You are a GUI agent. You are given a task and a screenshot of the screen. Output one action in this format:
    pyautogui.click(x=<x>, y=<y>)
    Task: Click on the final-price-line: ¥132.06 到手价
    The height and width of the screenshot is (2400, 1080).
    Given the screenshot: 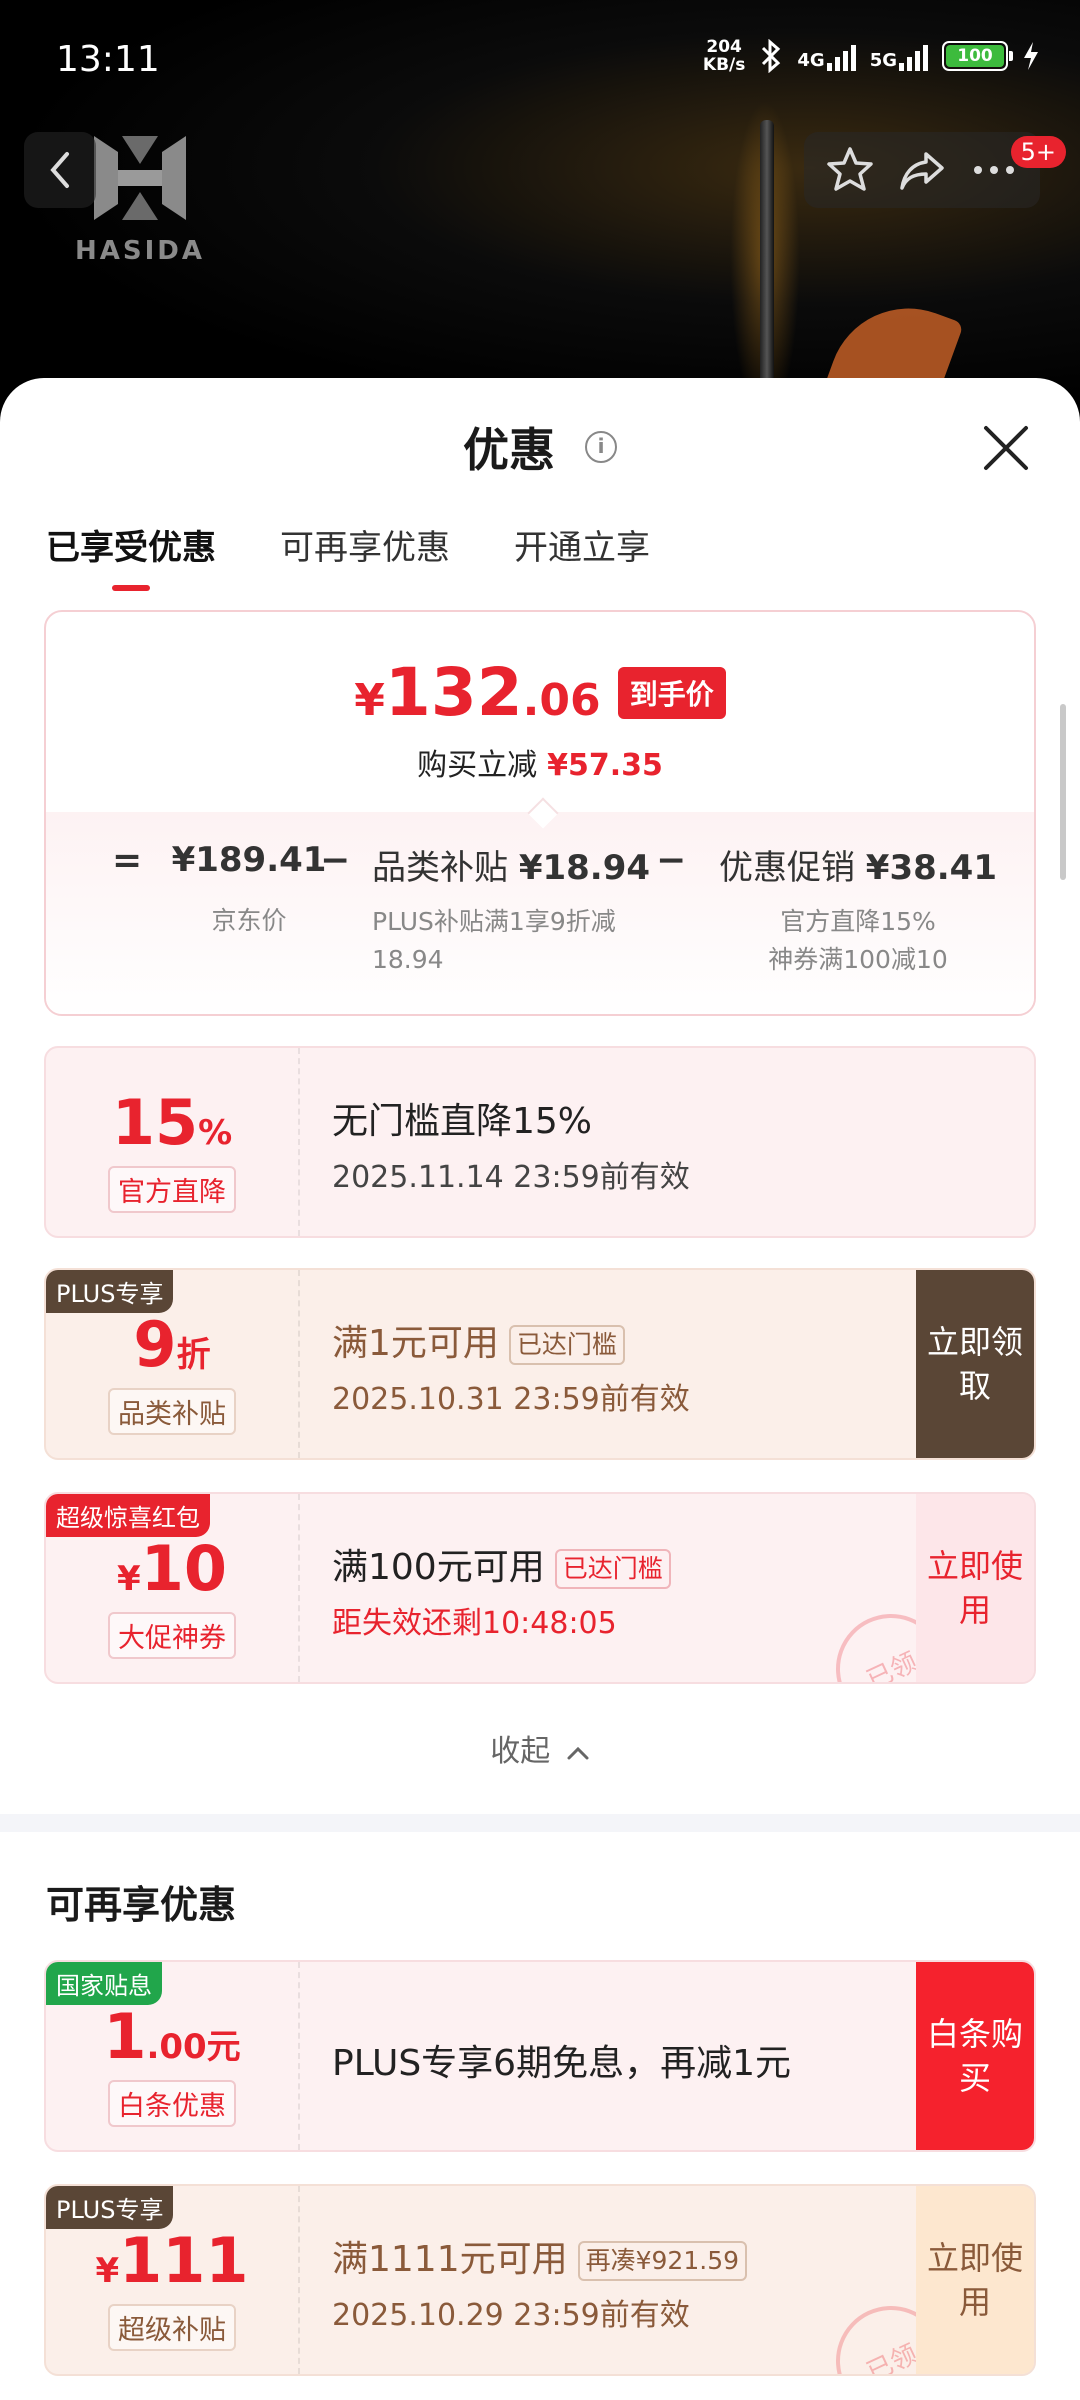 What is the action you would take?
    pyautogui.click(x=540, y=692)
    